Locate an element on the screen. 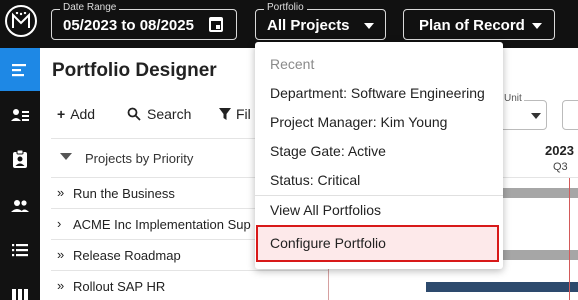 The width and height of the screenshot is (578, 300). search-label: Search is located at coordinates (169, 114).